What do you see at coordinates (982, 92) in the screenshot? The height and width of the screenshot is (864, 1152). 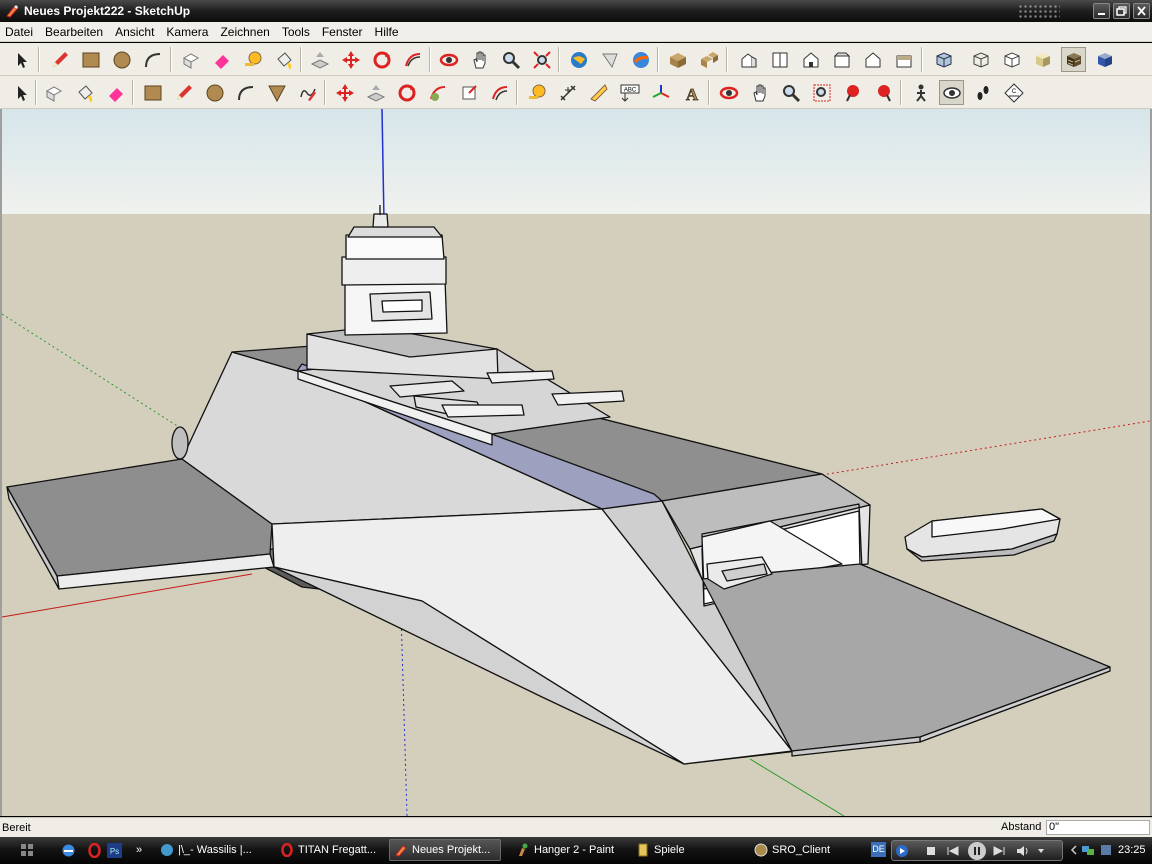 I see `walk-tool` at bounding box center [982, 92].